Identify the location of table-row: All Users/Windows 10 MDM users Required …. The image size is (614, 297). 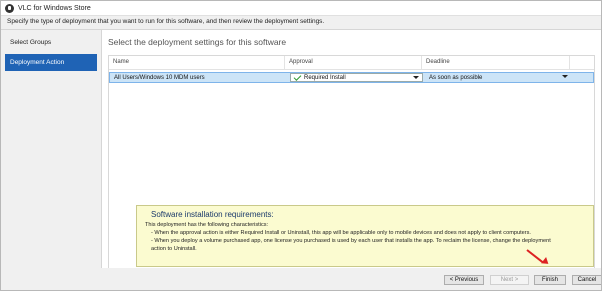
(351, 77).